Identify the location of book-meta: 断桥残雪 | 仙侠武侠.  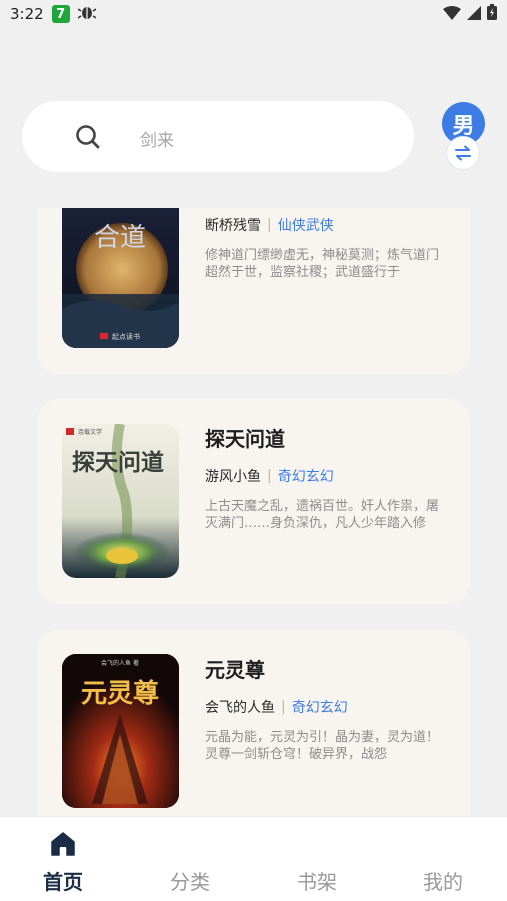
(269, 225).